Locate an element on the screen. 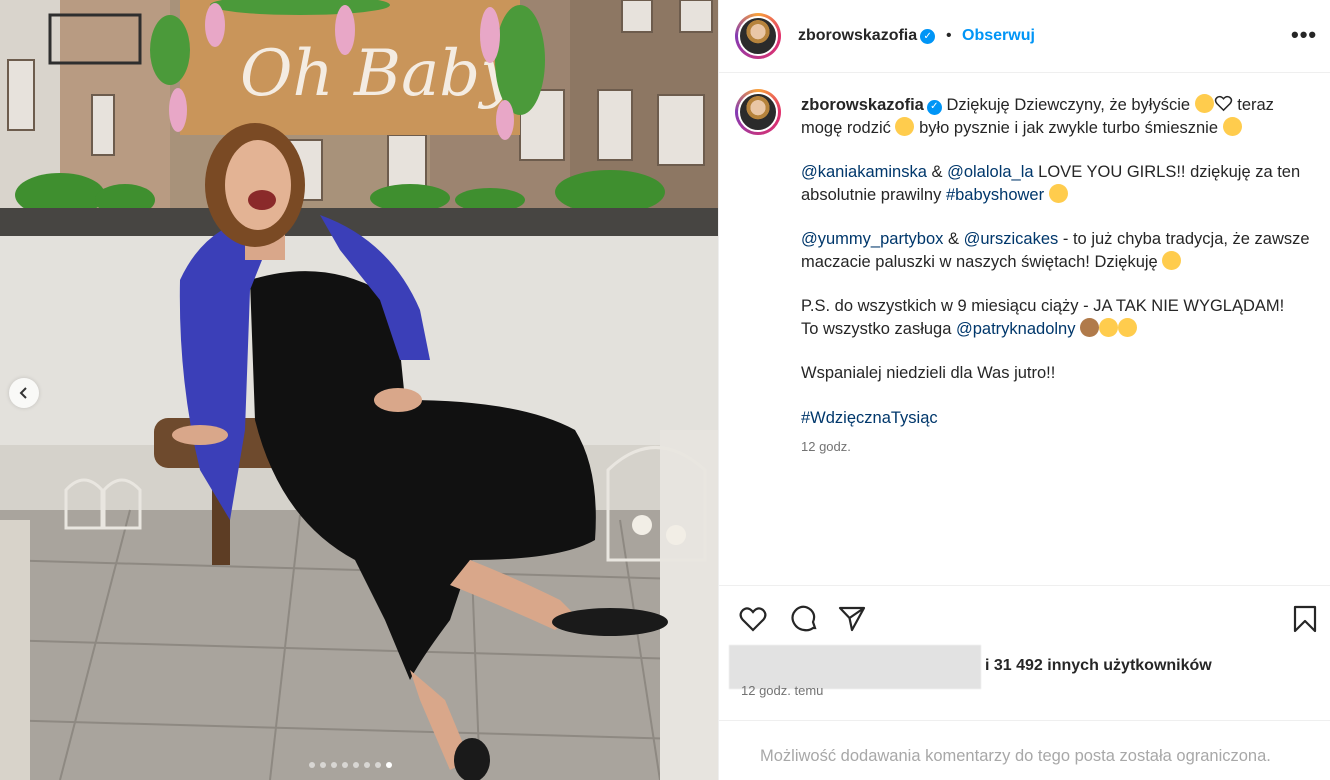  white-heart-emoji is located at coordinates (1223, 103).